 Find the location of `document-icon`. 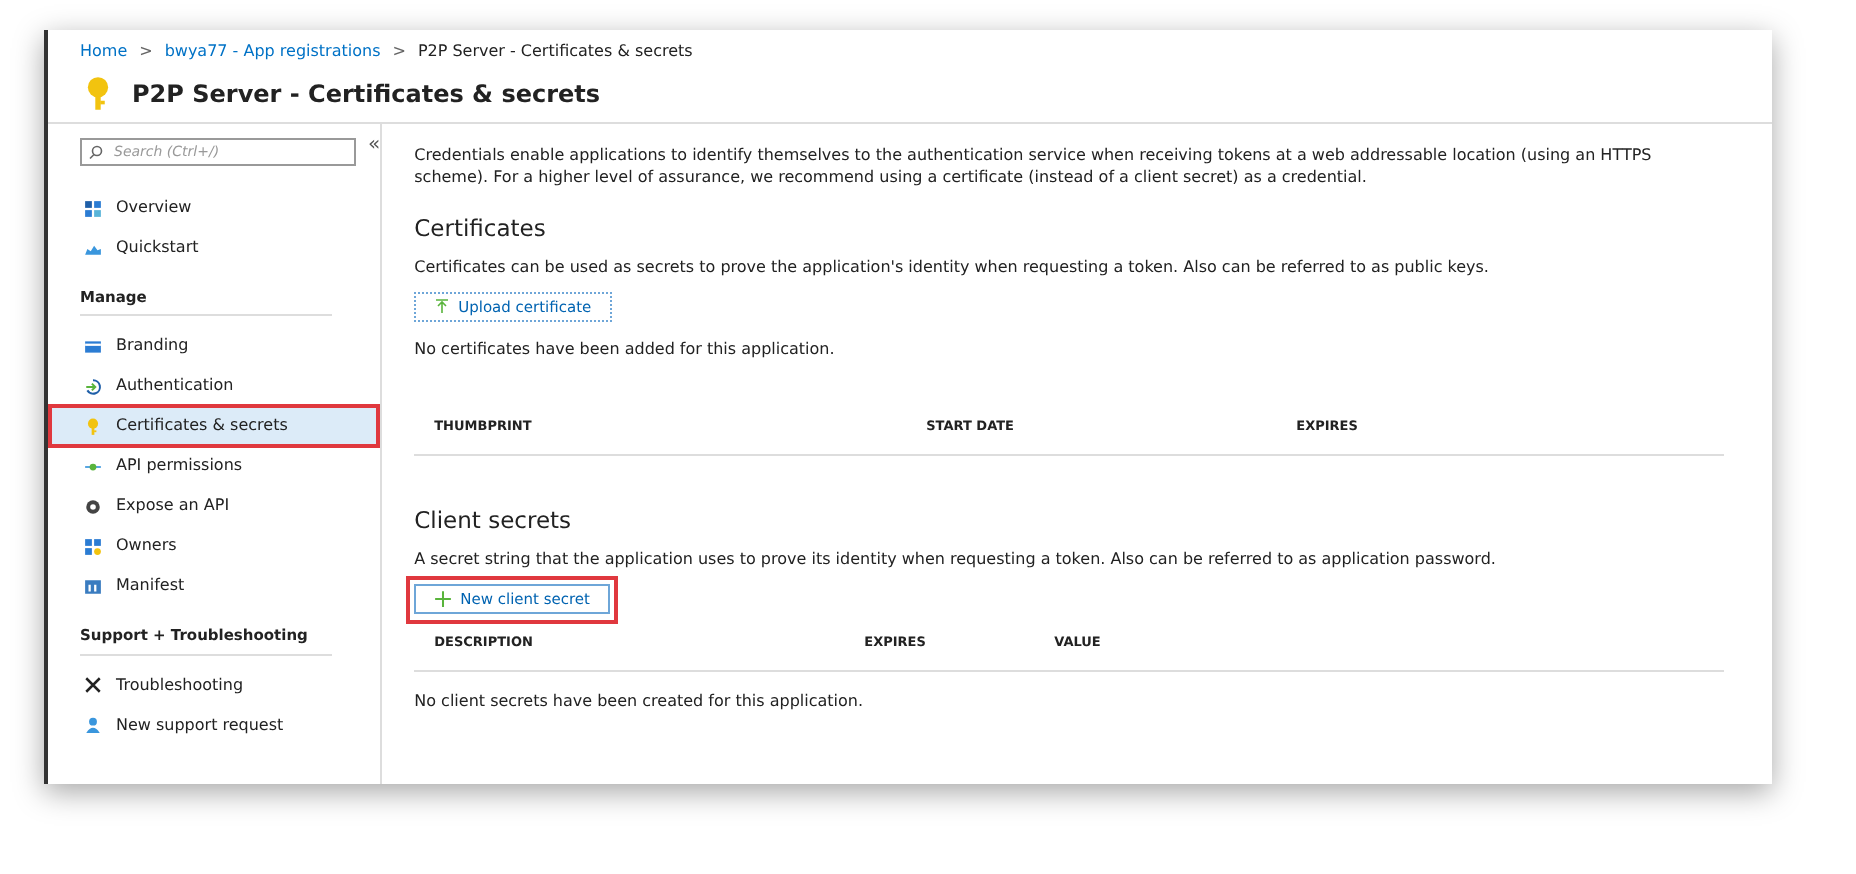

document-icon is located at coordinates (93, 586).